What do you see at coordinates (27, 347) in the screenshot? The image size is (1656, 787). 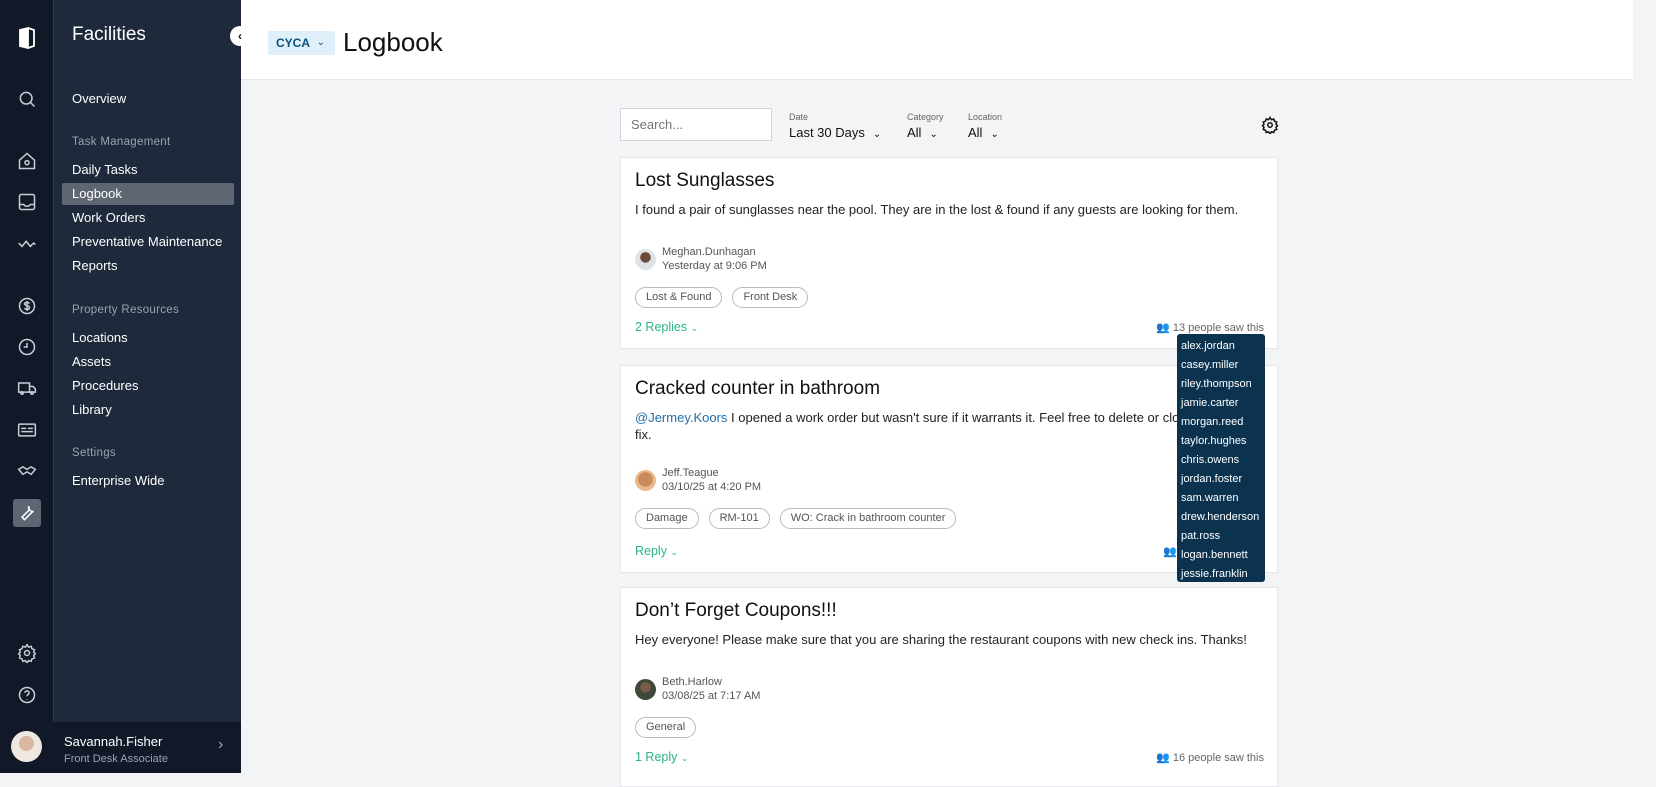 I see `clock-icon` at bounding box center [27, 347].